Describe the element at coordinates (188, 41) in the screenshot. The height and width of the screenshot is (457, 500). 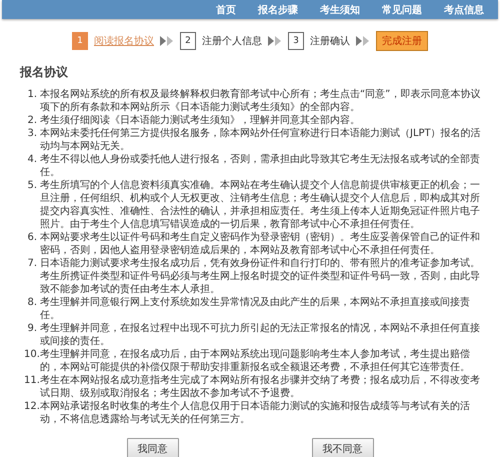
I see `step-number: 2` at that location.